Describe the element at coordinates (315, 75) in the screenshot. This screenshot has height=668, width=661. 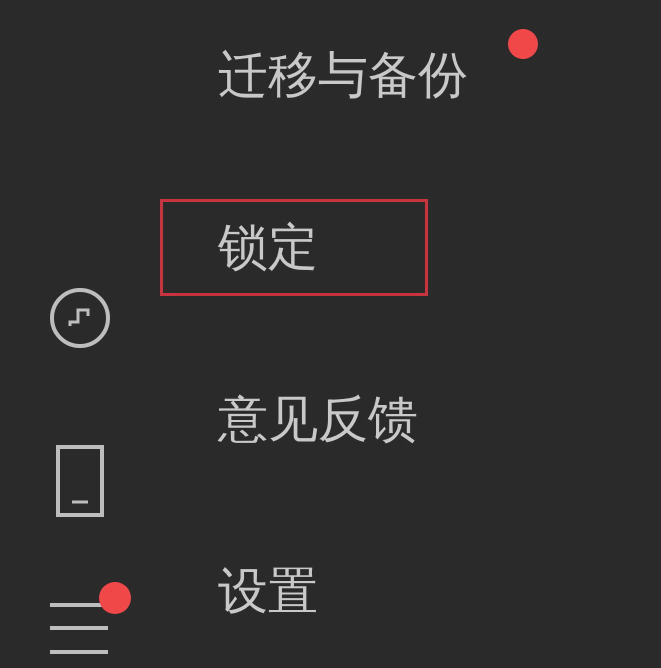
I see `menu-item: 迁移与备份` at that location.